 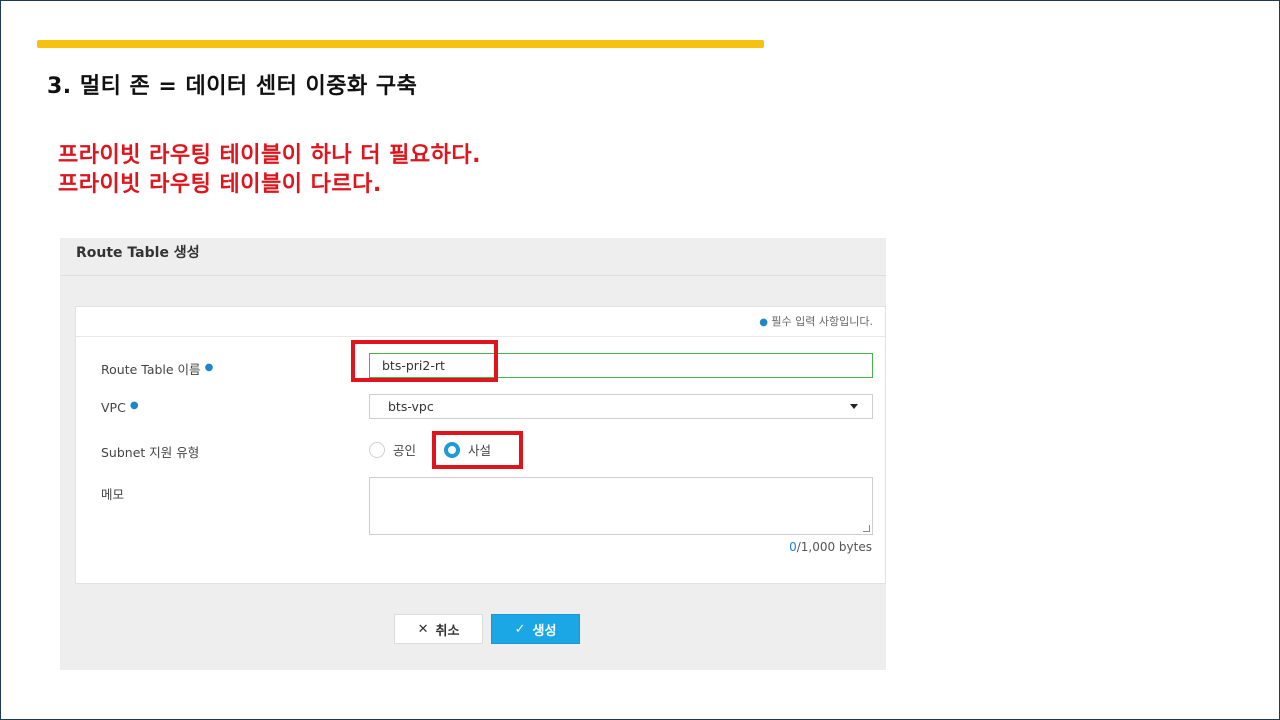 I want to click on required-notice-text: 필수 입력 사항입니다., so click(x=822, y=321).